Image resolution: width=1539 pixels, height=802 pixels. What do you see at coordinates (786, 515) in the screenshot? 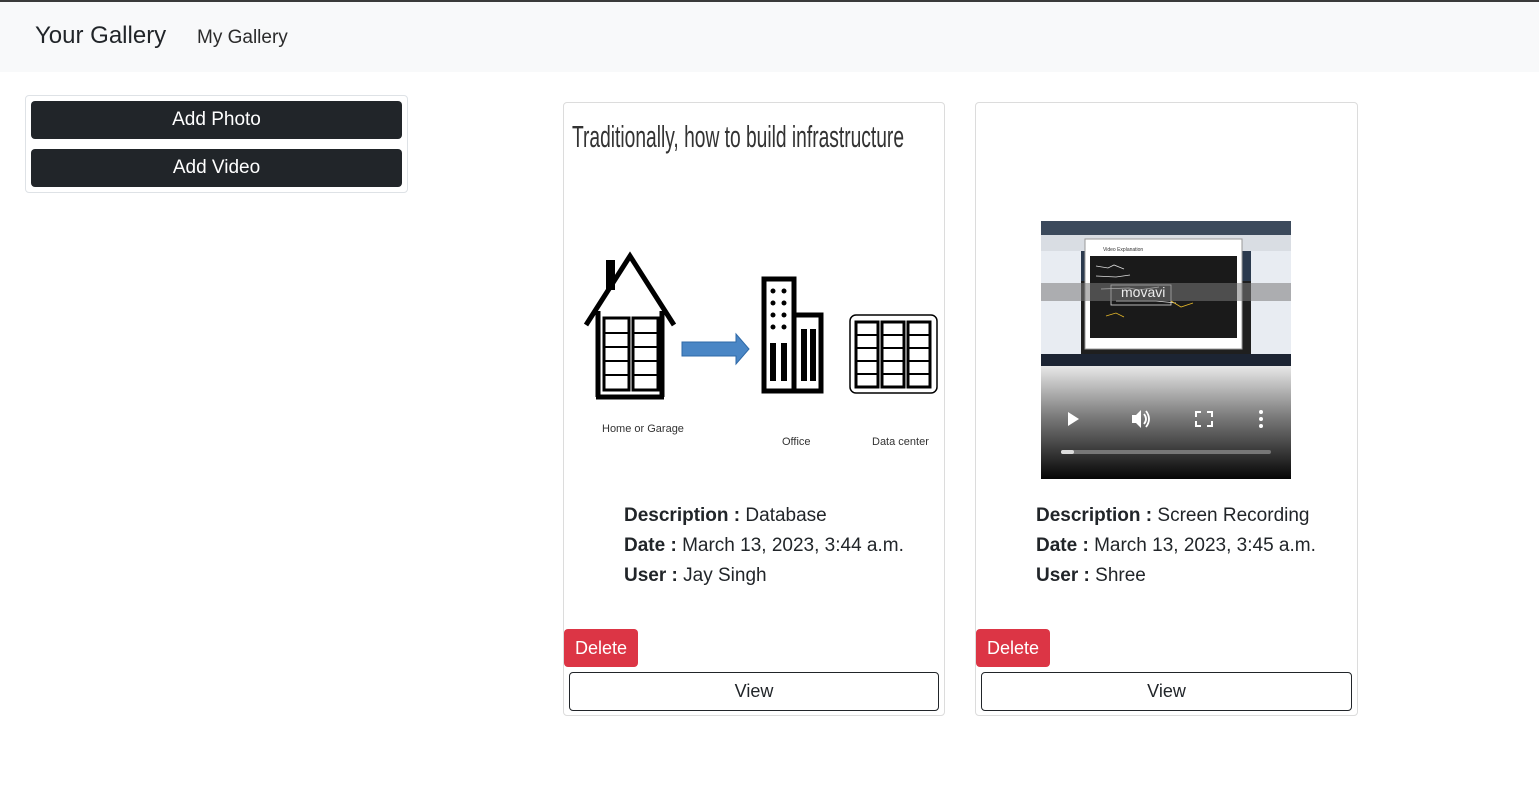
I see `description-value: Database` at bounding box center [786, 515].